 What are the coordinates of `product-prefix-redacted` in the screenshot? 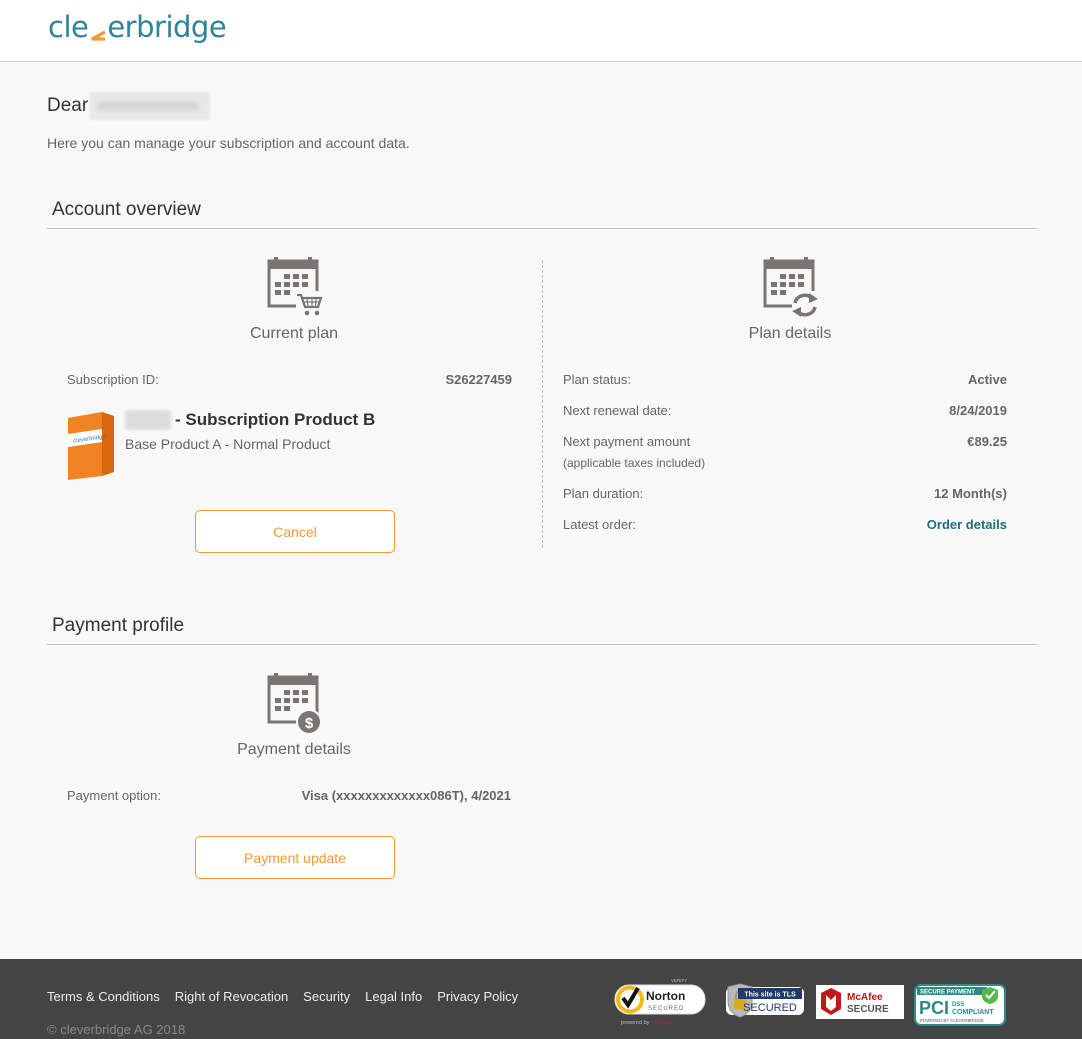 It's located at (148, 420).